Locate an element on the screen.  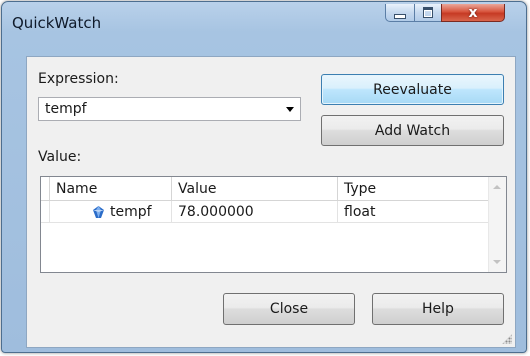
maximize-icon is located at coordinates (428, 12).